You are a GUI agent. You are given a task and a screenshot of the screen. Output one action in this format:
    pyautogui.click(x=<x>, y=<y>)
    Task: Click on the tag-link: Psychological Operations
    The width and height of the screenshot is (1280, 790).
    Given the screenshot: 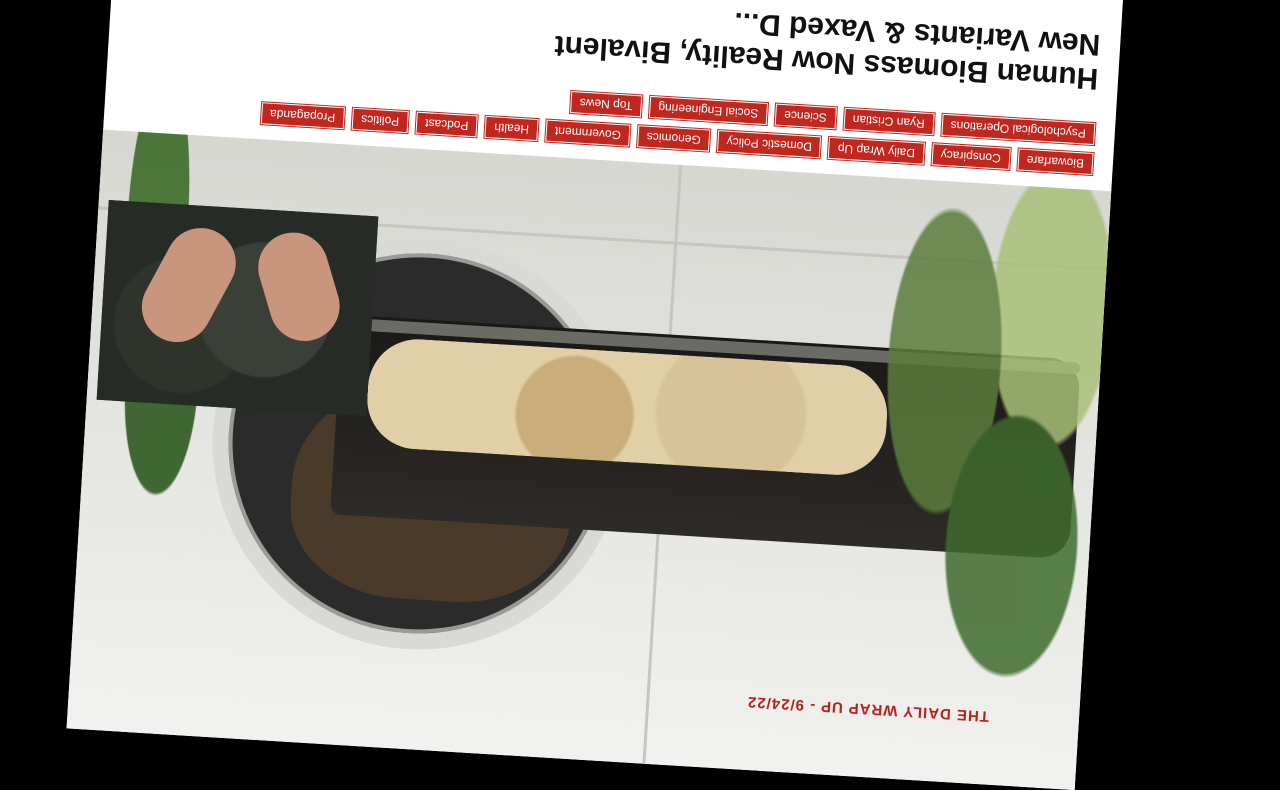 What is the action you would take?
    pyautogui.click(x=1018, y=129)
    